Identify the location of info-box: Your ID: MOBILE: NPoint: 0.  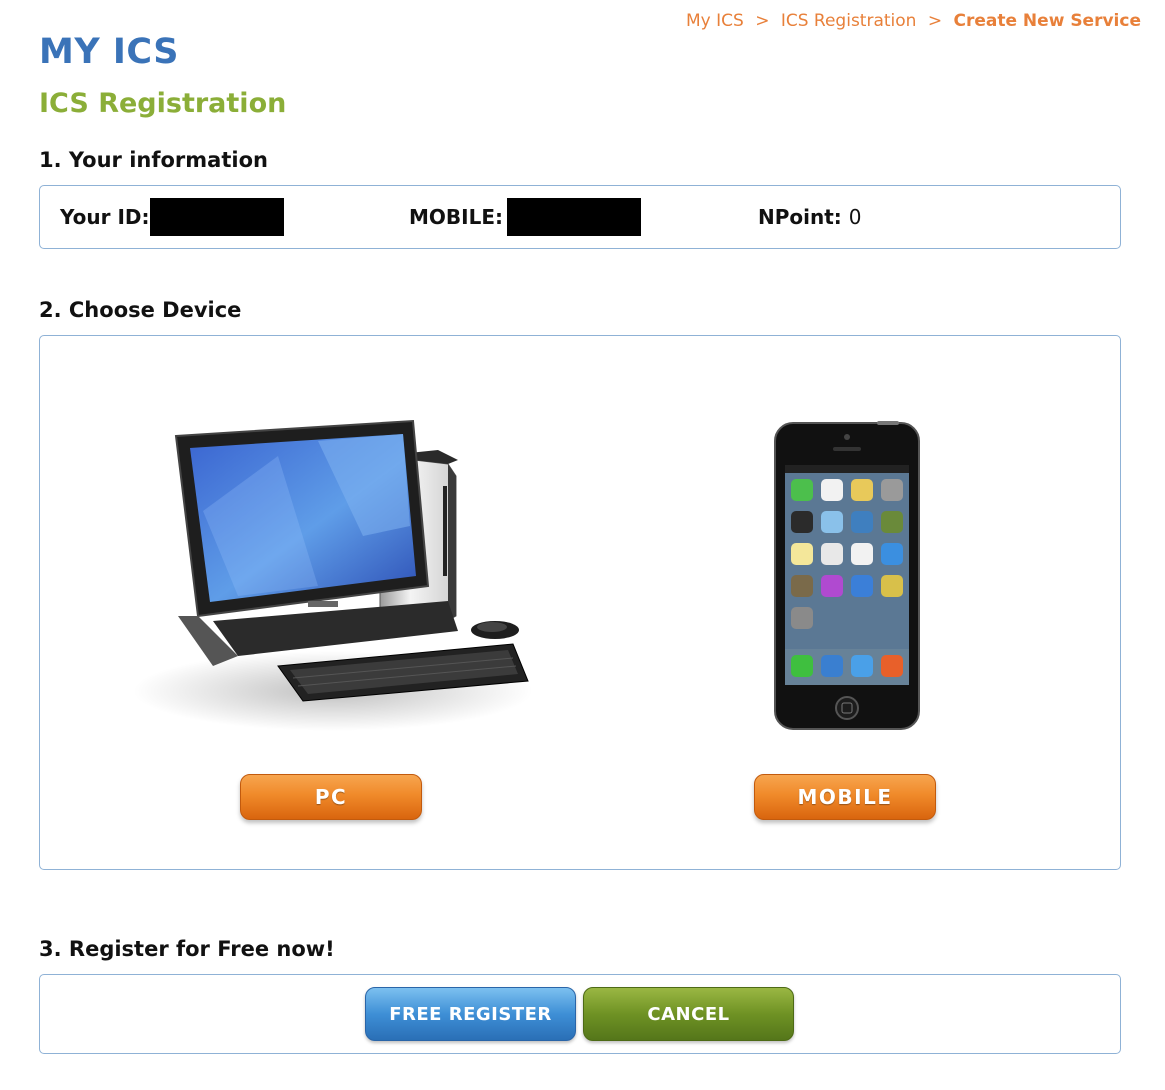
(580, 217).